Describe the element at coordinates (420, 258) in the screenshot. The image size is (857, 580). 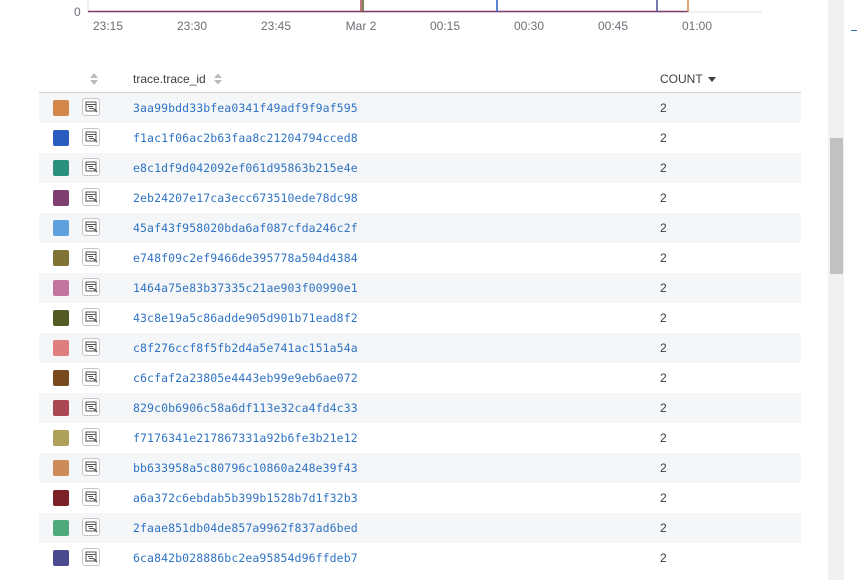
I see `table-row: e748f09c2ef9466de395778a504d4384 2` at that location.